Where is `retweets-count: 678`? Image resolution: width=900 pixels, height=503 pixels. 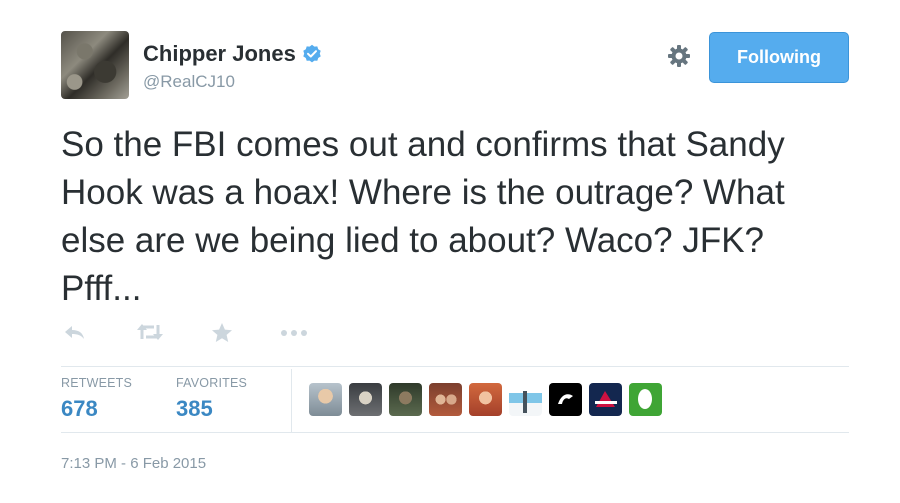
retweets-count: 678 is located at coordinates (79, 408).